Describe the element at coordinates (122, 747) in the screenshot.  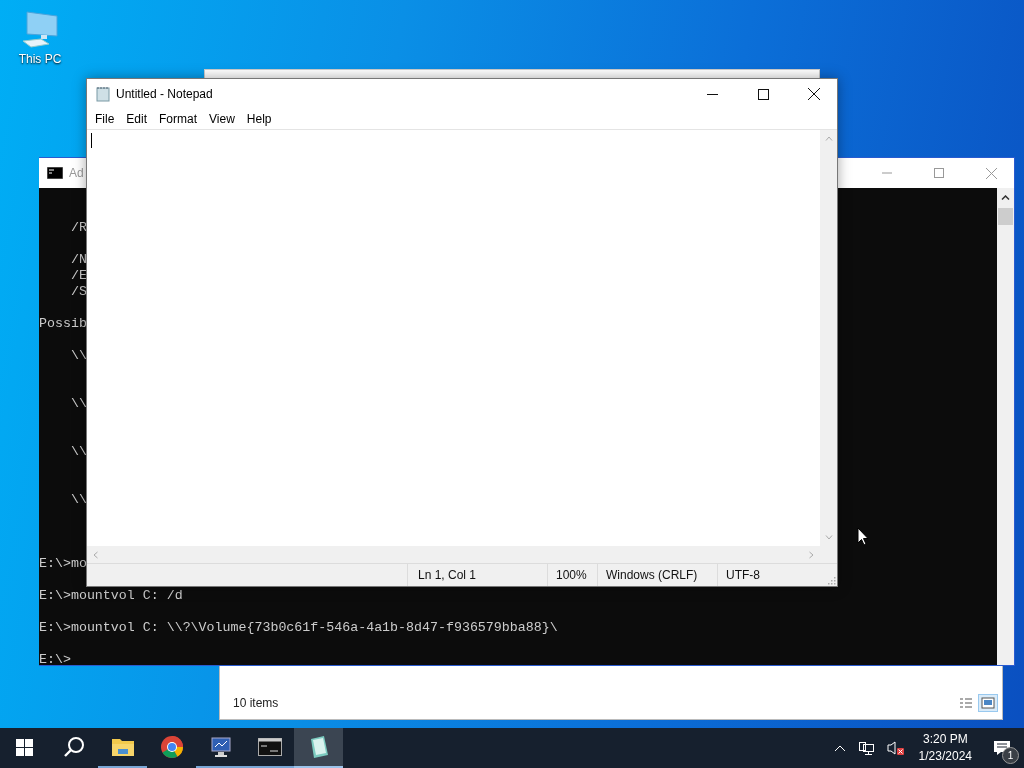
I see `folder-icon` at that location.